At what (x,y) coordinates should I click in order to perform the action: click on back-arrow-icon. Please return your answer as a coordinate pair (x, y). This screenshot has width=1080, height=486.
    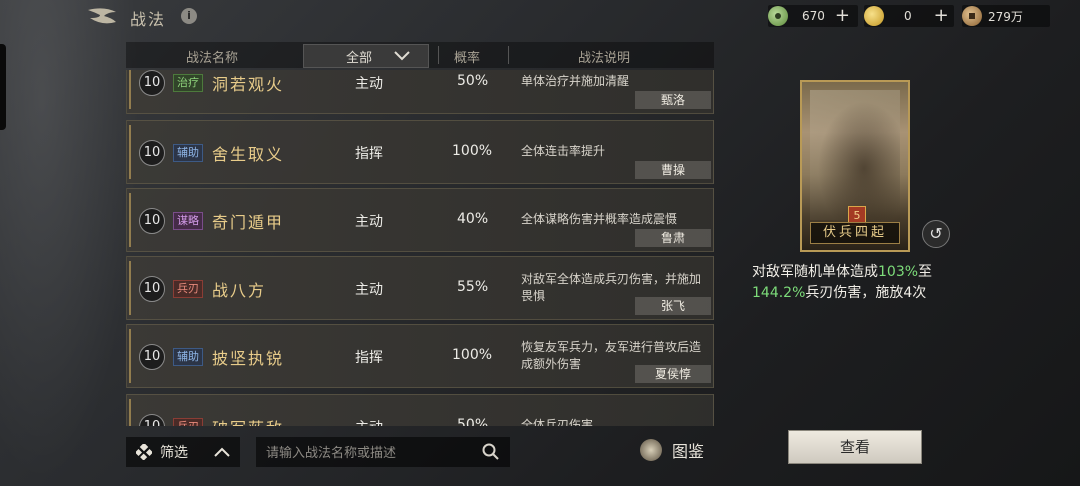
    Looking at the image, I should click on (103, 16).